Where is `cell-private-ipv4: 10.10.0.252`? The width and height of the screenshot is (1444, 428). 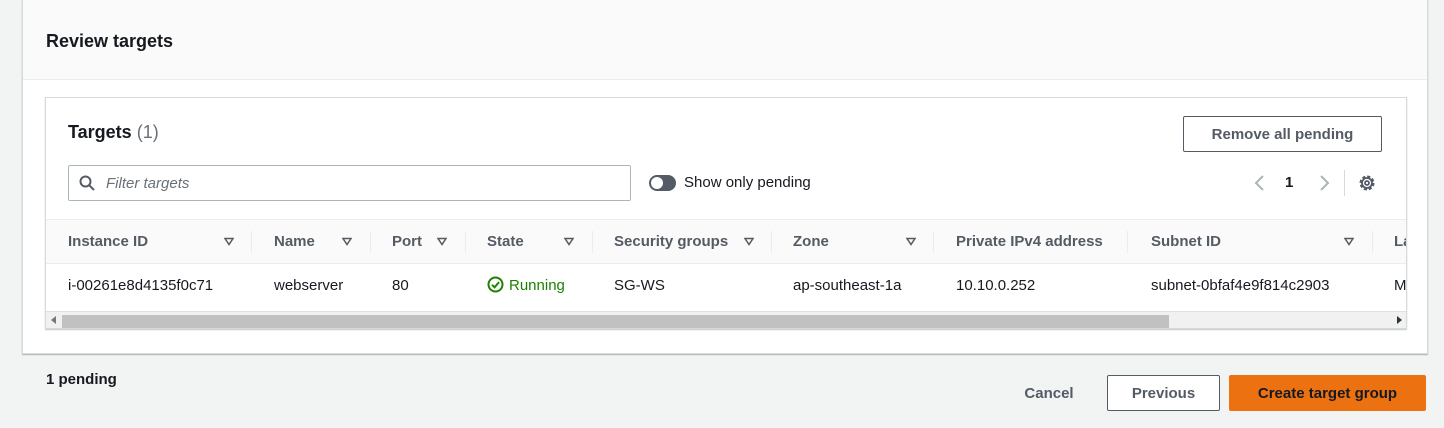 cell-private-ipv4: 10.10.0.252 is located at coordinates (996, 285).